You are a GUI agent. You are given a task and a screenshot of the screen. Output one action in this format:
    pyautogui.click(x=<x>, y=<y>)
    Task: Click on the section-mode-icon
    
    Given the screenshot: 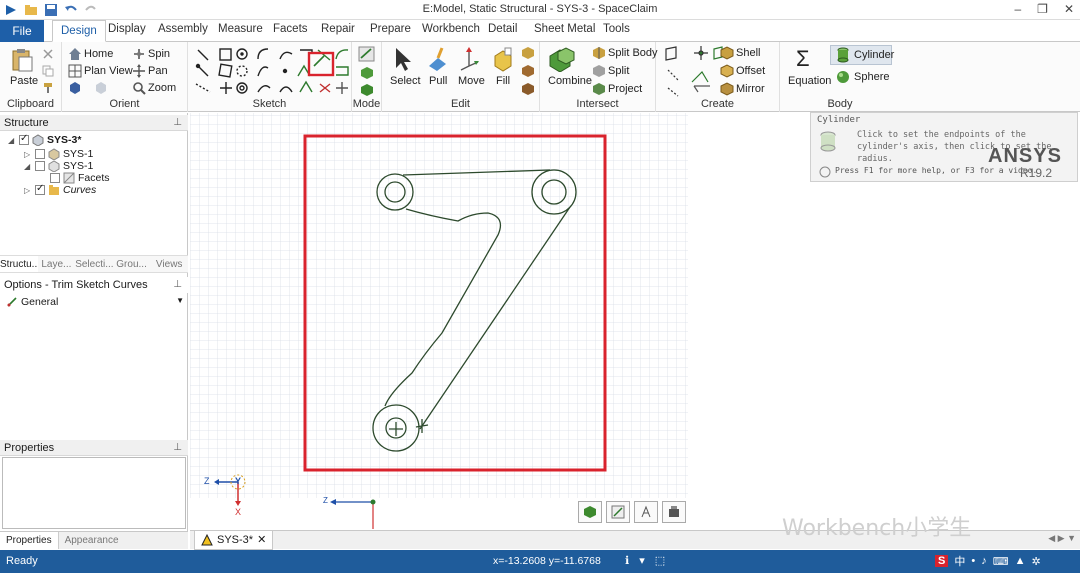 What is the action you would take?
    pyautogui.click(x=367, y=73)
    